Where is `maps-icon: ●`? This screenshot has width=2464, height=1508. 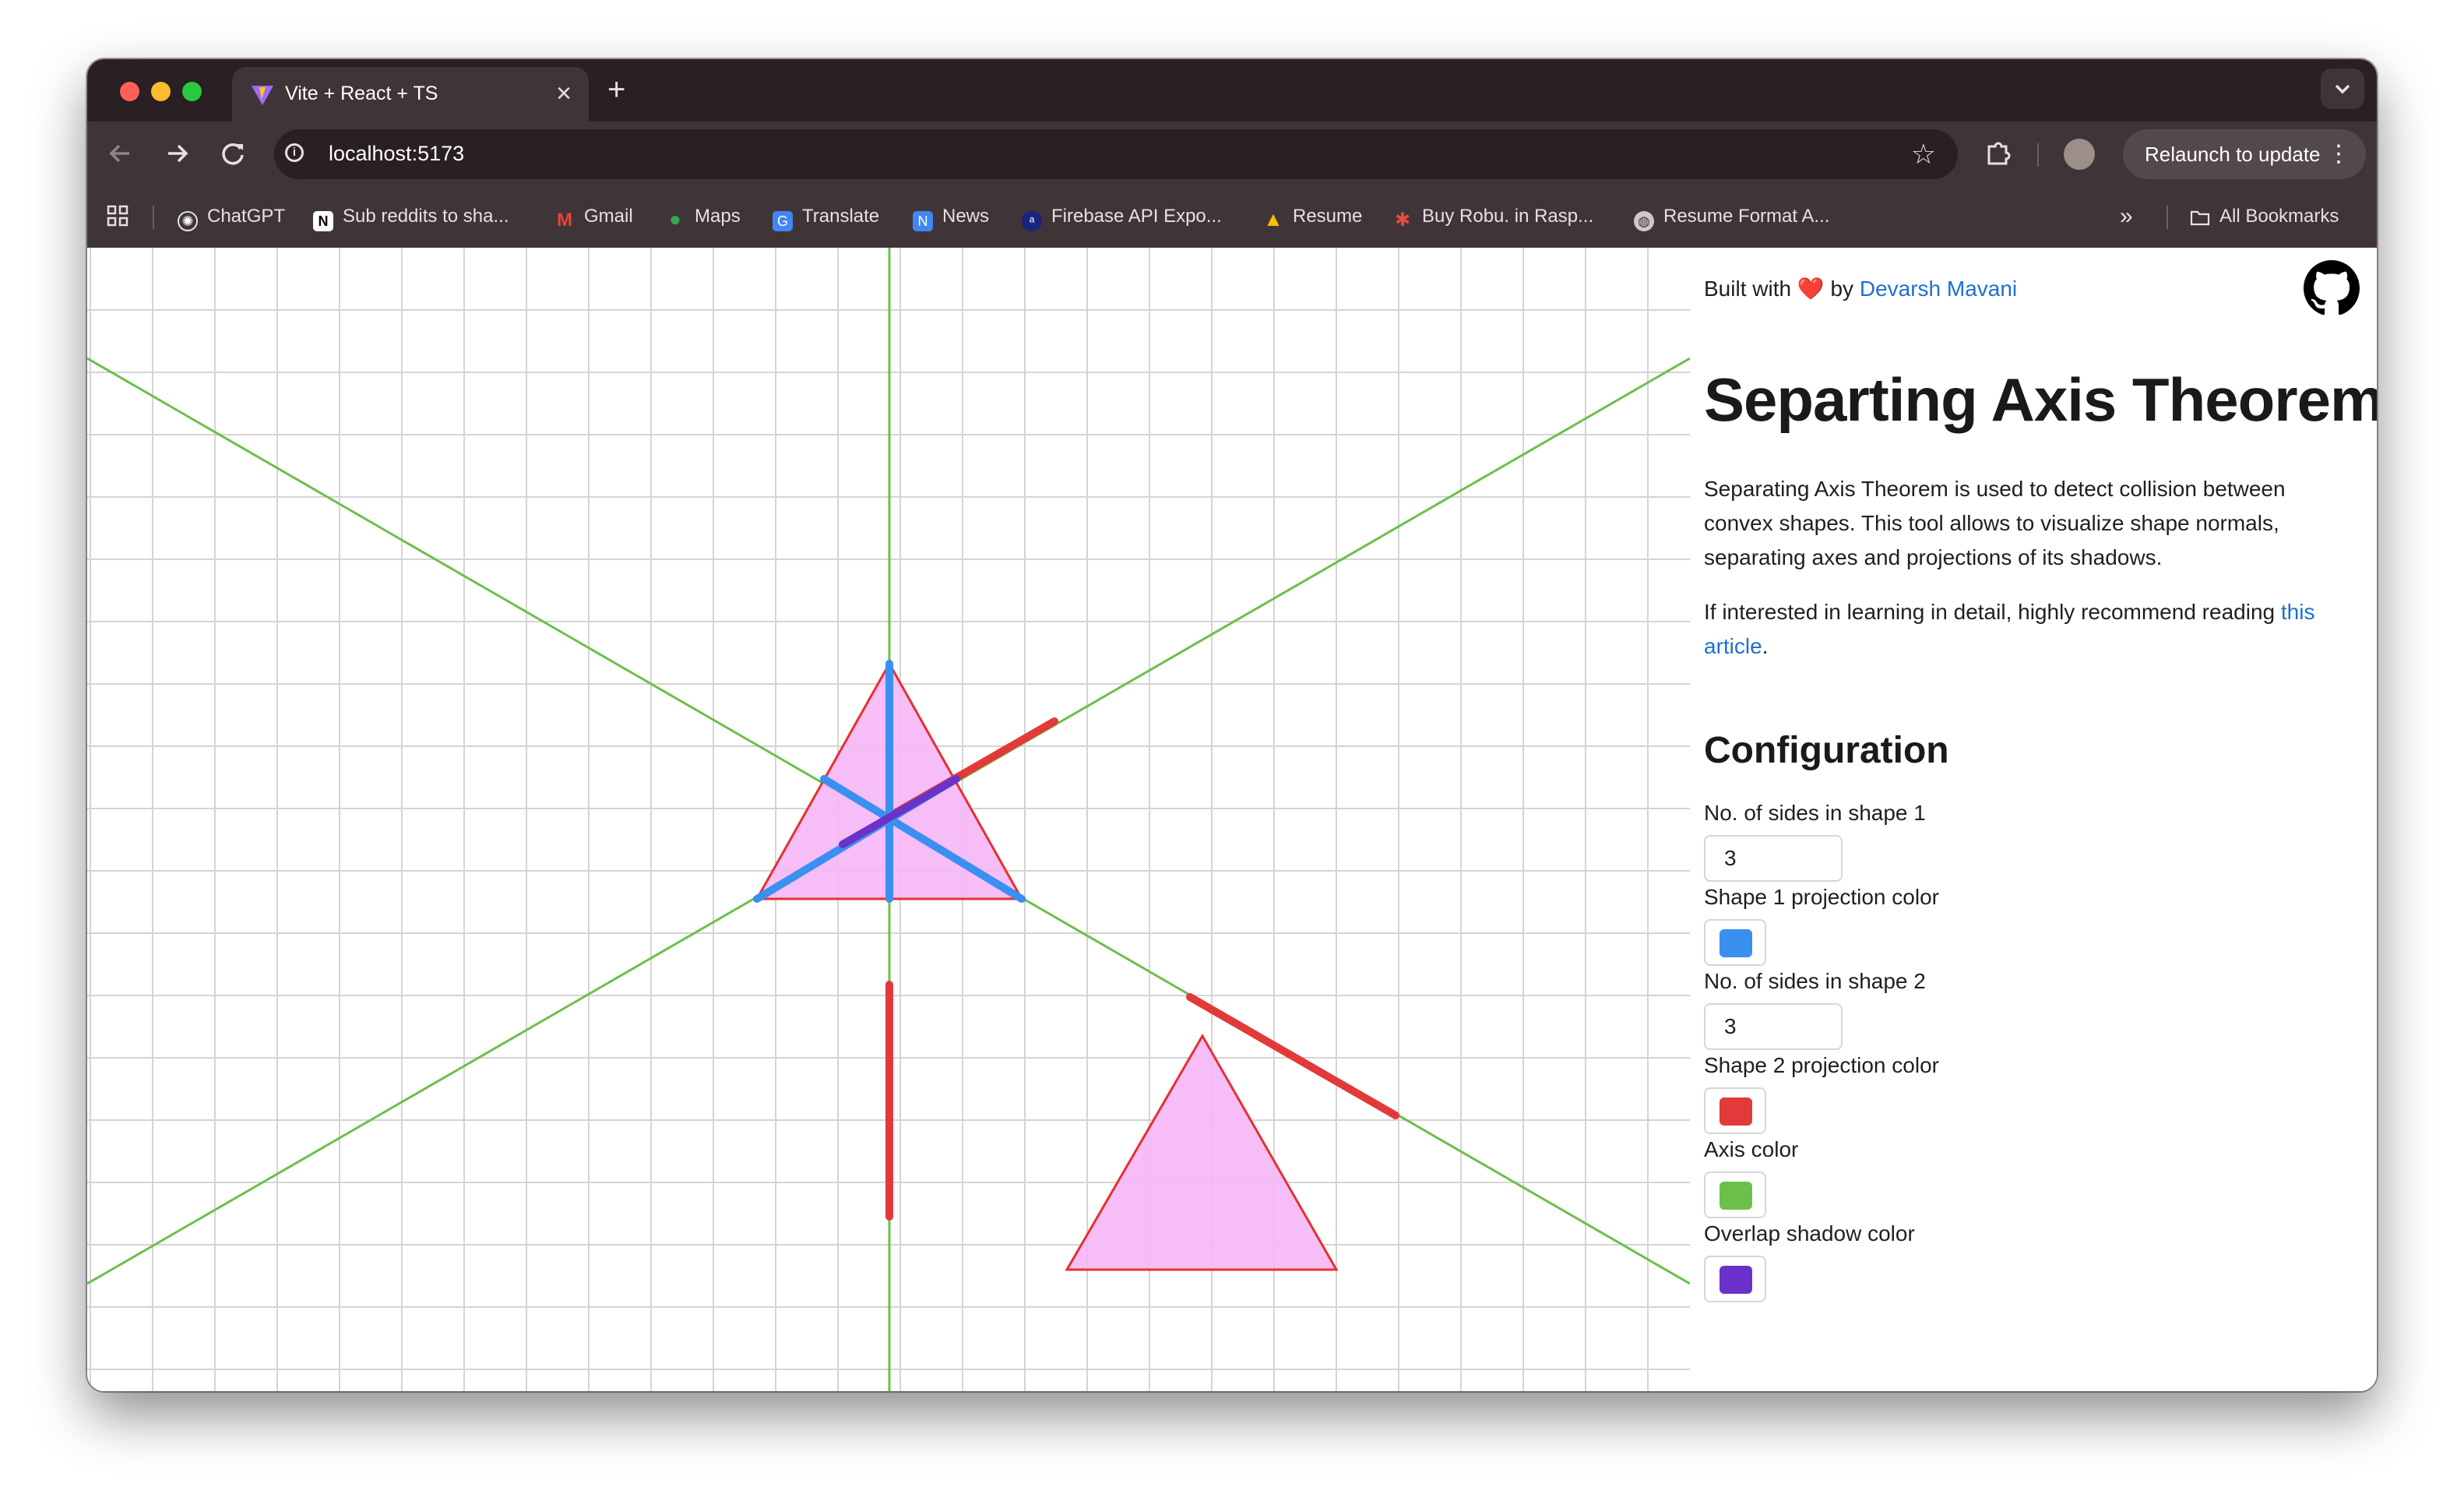 maps-icon: ● is located at coordinates (675, 219).